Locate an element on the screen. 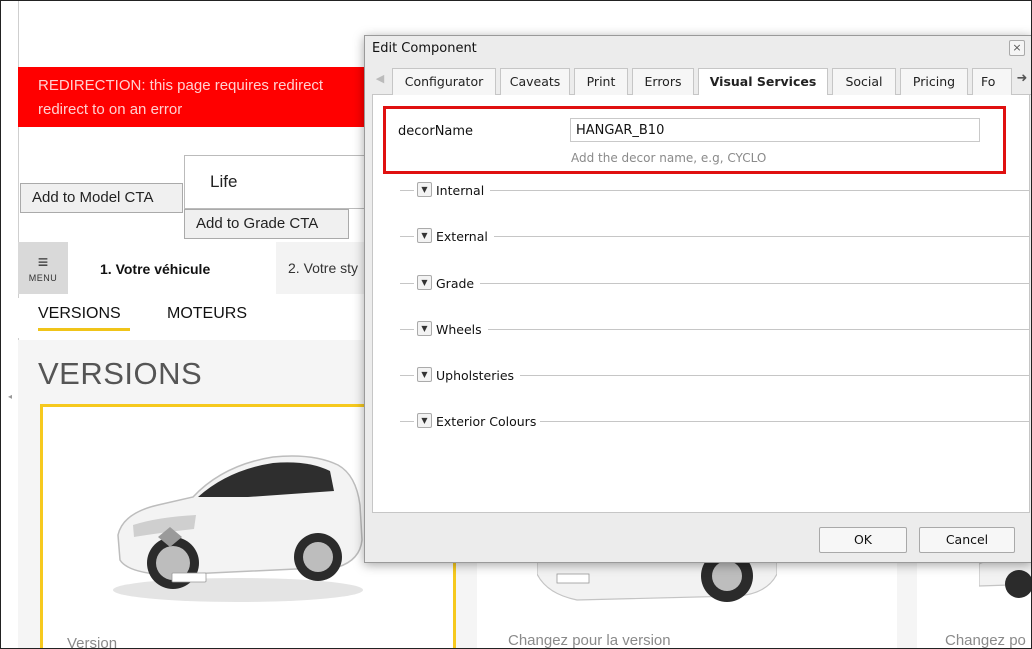 The width and height of the screenshot is (1032, 649). dialog-title: Edit Component is located at coordinates (424, 48).